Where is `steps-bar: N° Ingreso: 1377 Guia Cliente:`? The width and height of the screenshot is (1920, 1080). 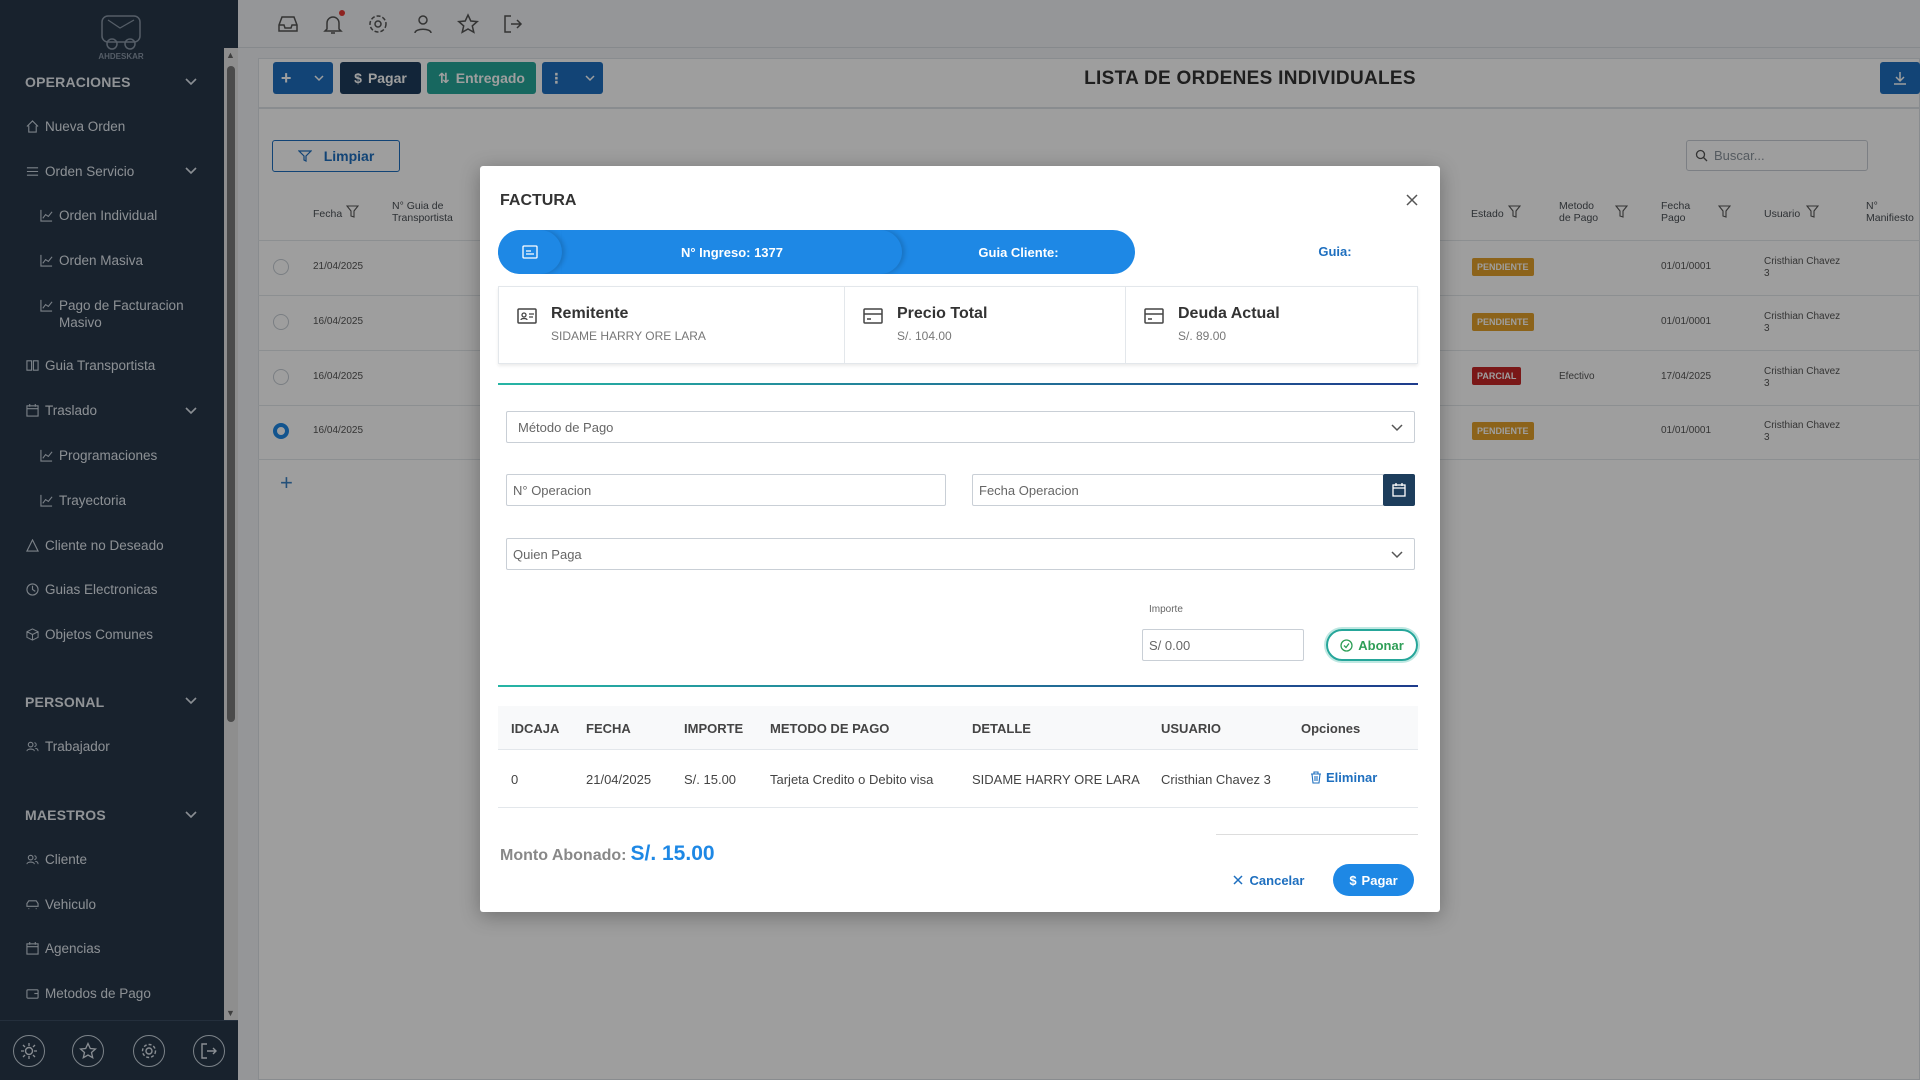 steps-bar: N° Ingreso: 1377 Guia Cliente: is located at coordinates (816, 252).